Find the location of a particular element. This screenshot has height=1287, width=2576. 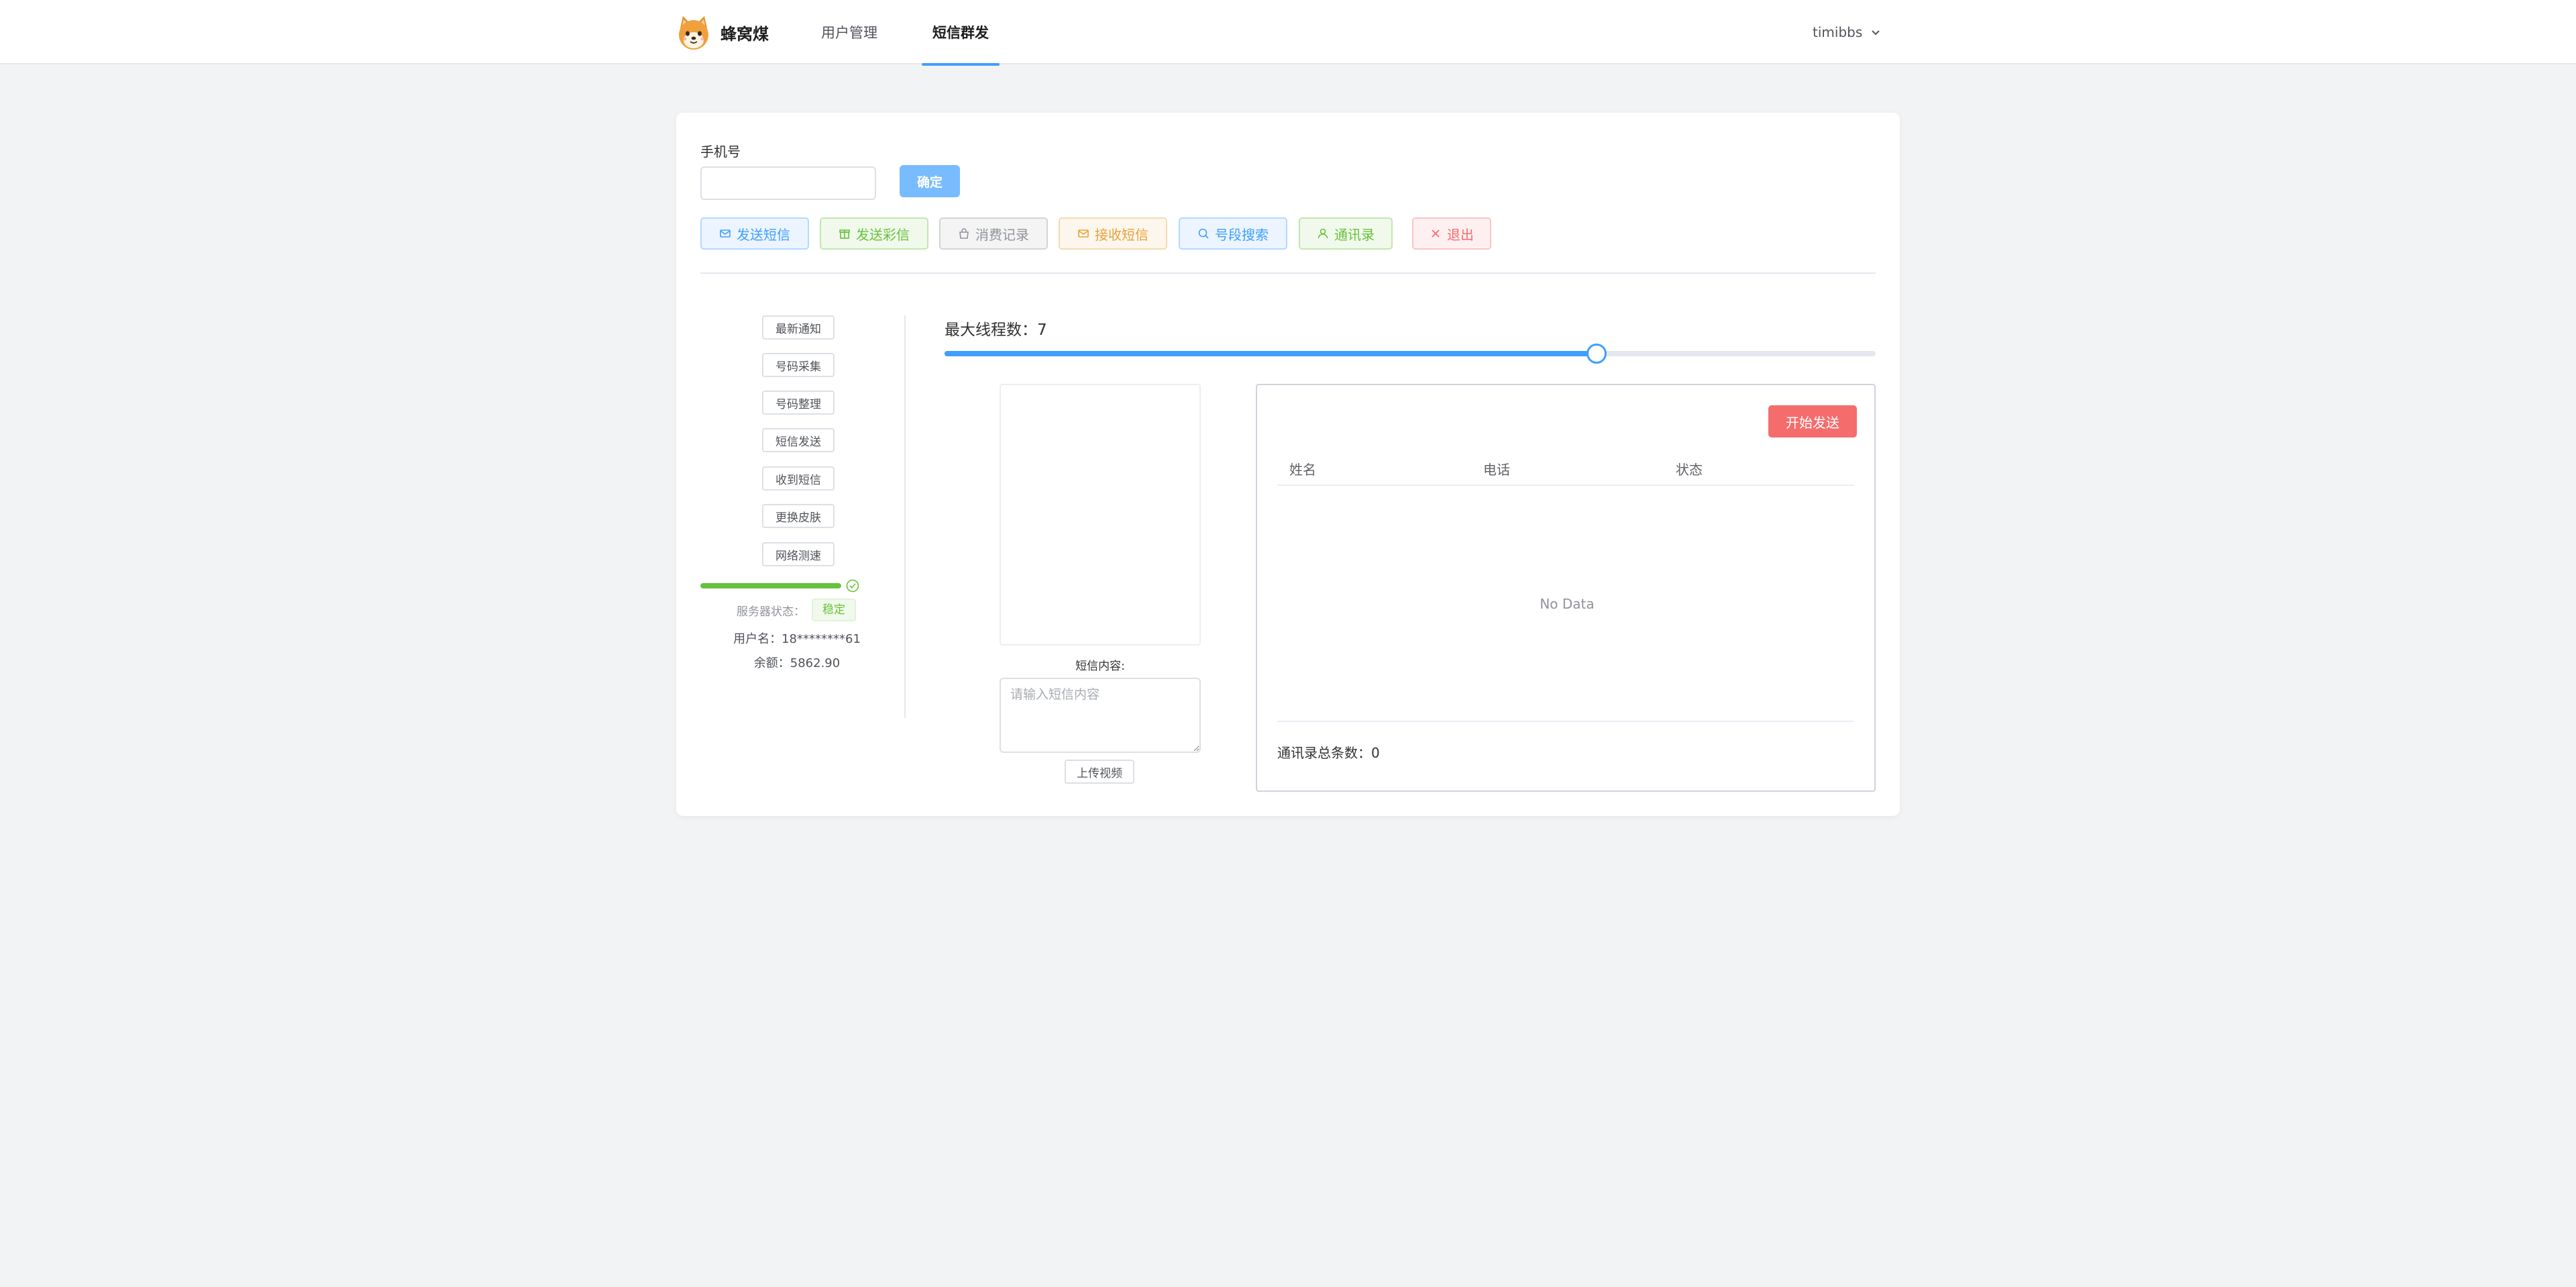

sms-content-textarea is located at coordinates (1100, 715).